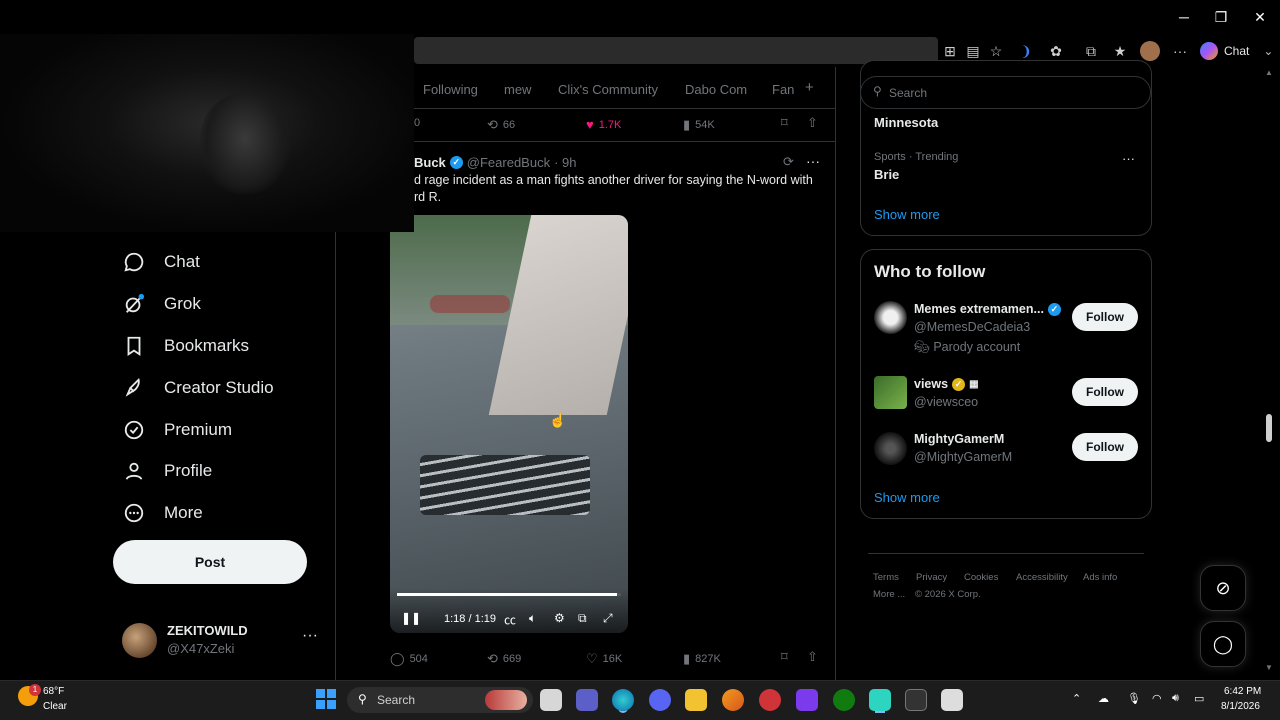 This screenshot has width=1280, height=720. Describe the element at coordinates (981, 577) in the screenshot. I see `footer-cookies-link: Cookies` at that location.